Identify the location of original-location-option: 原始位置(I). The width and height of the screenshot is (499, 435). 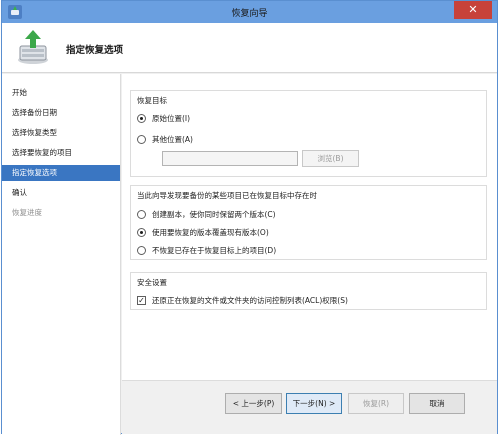
(163, 118).